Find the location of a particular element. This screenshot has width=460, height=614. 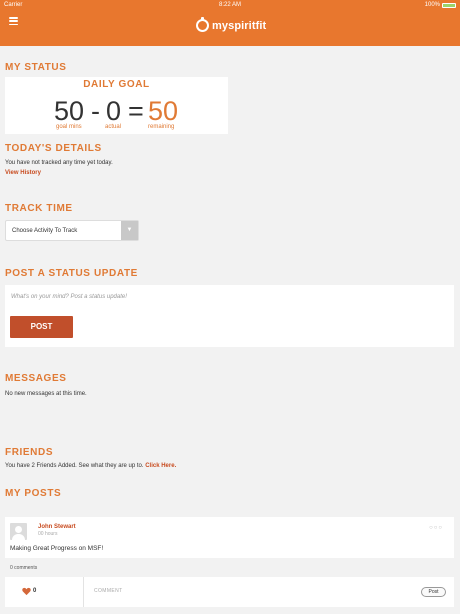

my-status-title: MY STATUS is located at coordinates (36, 67).